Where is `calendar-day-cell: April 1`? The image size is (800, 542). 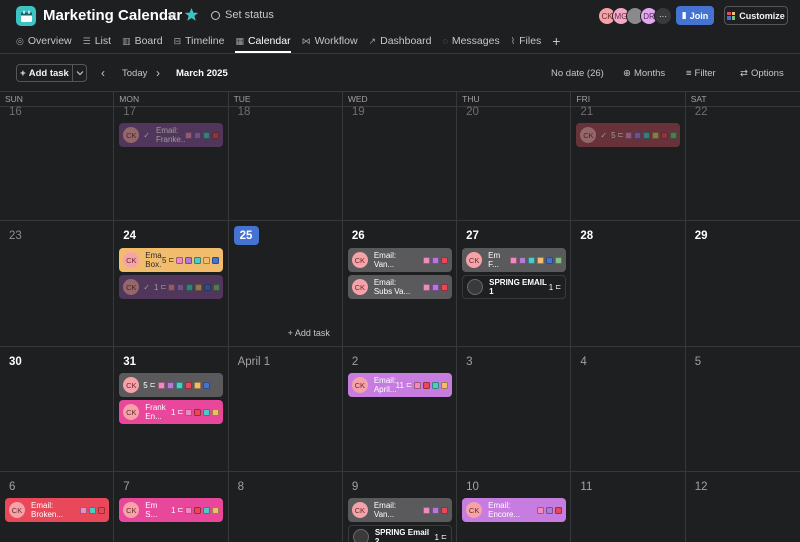
calendar-day-cell: April 1 is located at coordinates (286, 409).